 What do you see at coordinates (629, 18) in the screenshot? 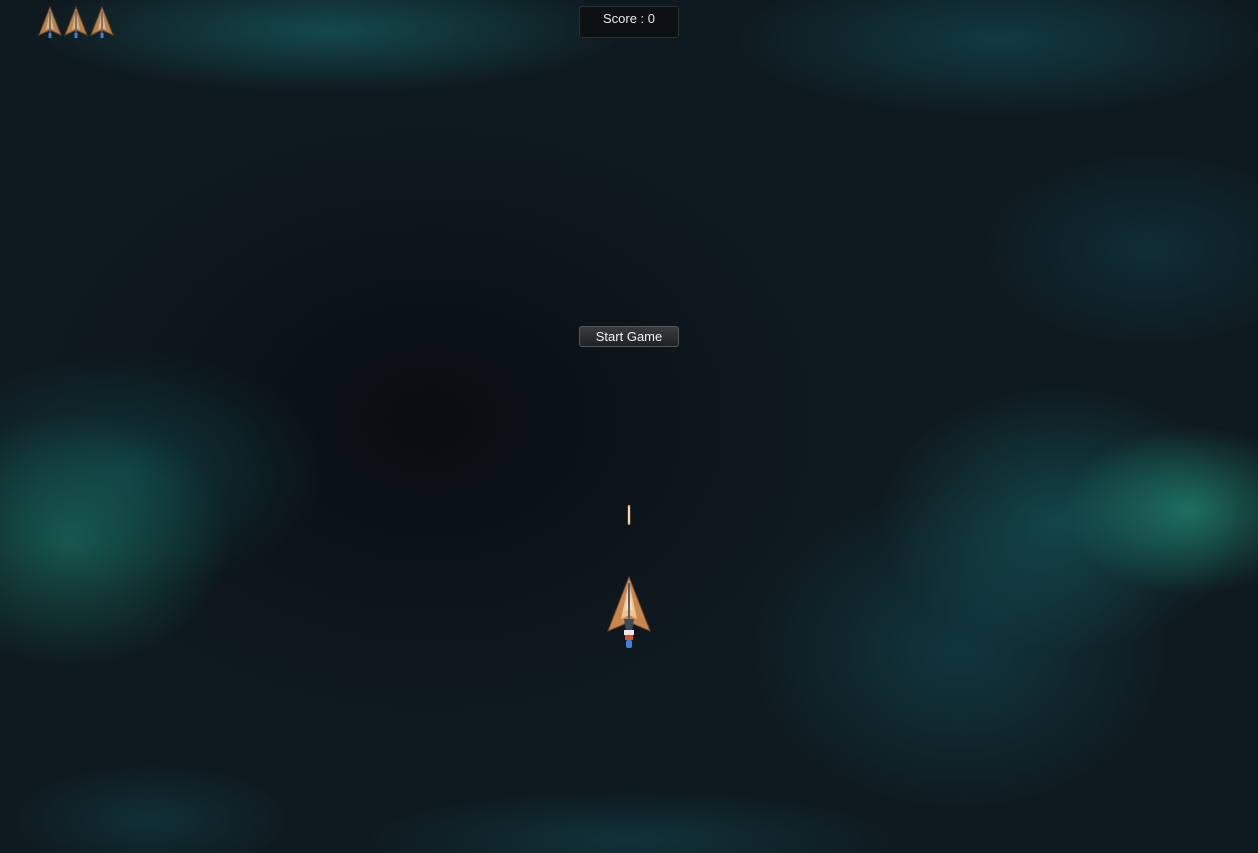
I see `score-text: Score : 0` at bounding box center [629, 18].